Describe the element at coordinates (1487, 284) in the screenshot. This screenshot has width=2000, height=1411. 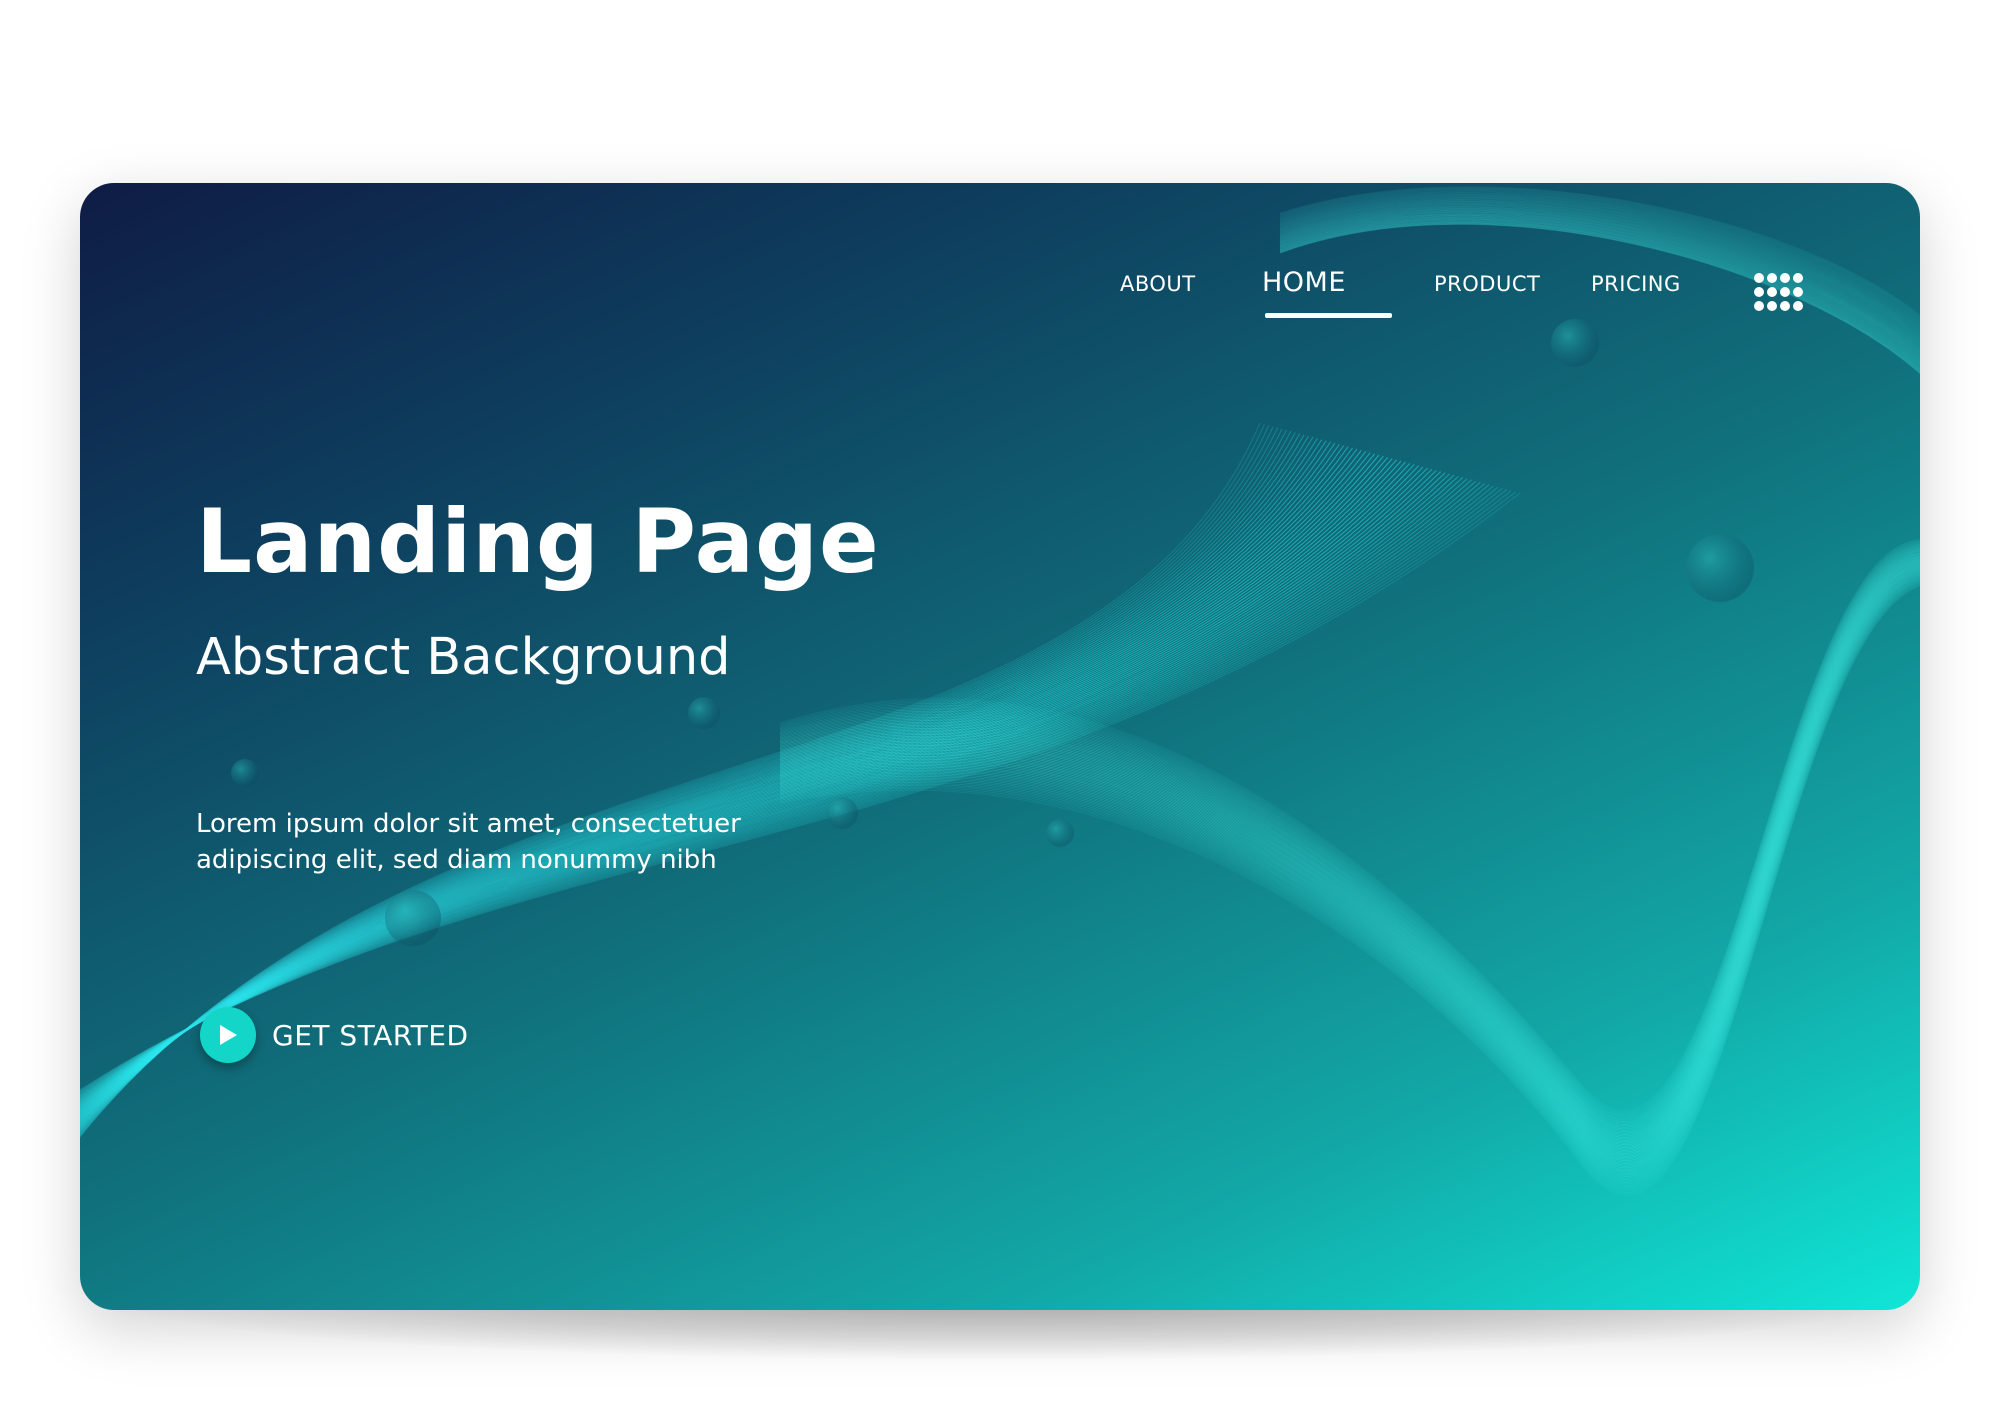
I see `nav-product: PRODUCT` at that location.